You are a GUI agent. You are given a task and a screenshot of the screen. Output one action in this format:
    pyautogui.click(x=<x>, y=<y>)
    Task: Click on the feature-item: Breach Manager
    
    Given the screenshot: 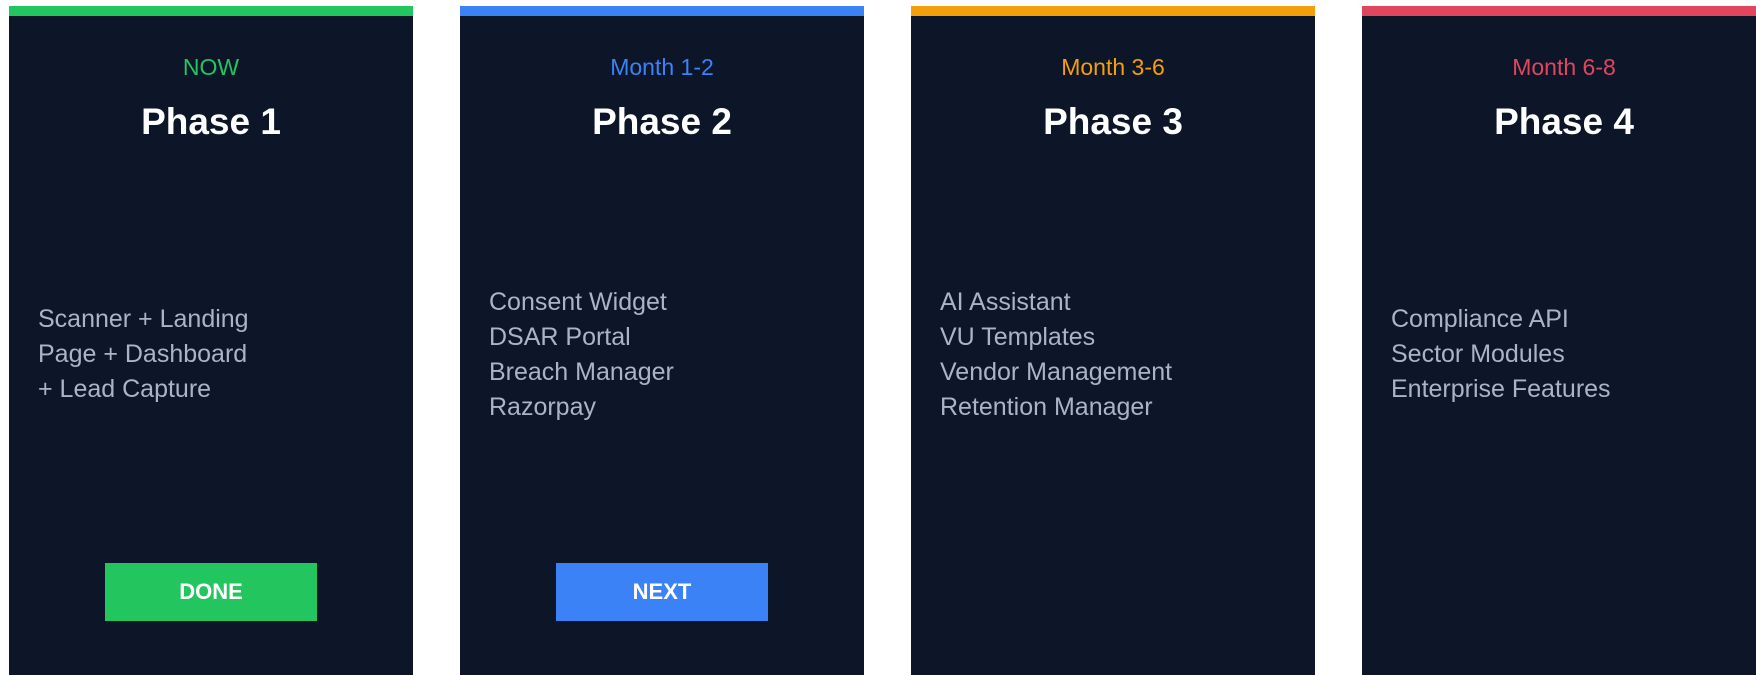 What is the action you would take?
    pyautogui.click(x=581, y=372)
    